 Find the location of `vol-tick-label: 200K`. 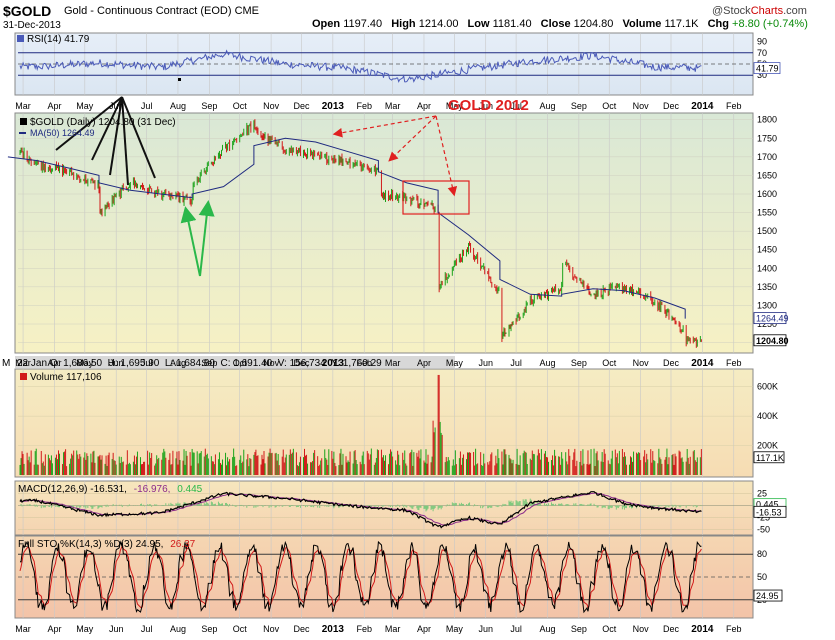

vol-tick-label: 200K is located at coordinates (767, 446).